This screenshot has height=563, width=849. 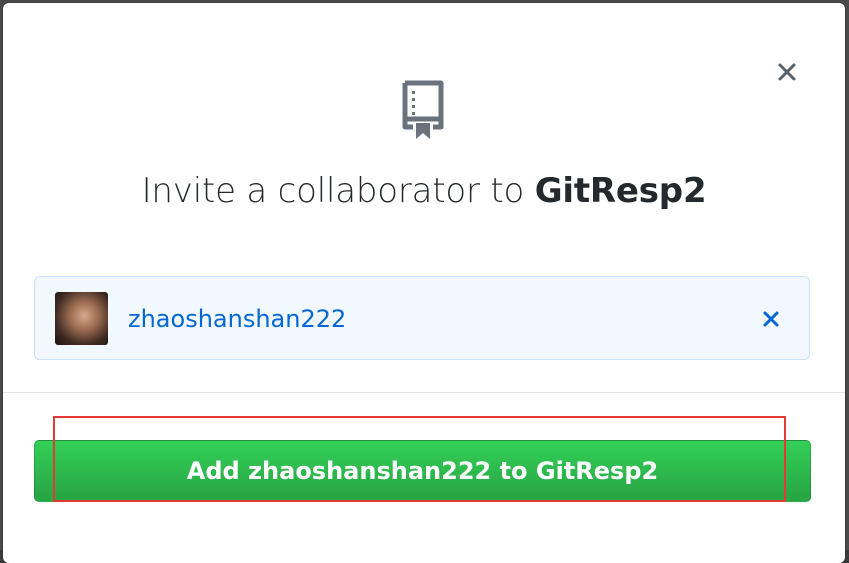 I want to click on selected-user-card: zhaoshanshan222, so click(x=422, y=318).